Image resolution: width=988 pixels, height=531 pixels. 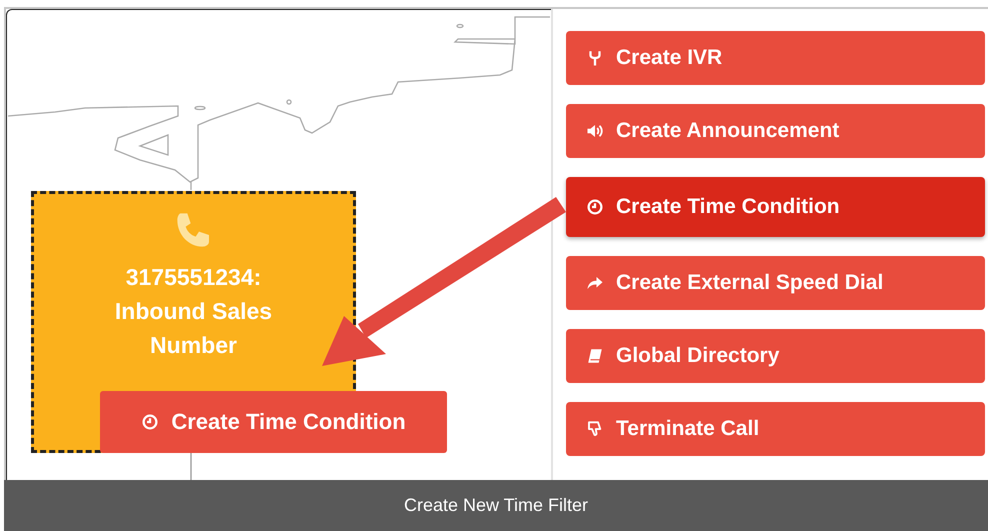 I want to click on action-button: Create External Speed Dial, so click(x=775, y=283).